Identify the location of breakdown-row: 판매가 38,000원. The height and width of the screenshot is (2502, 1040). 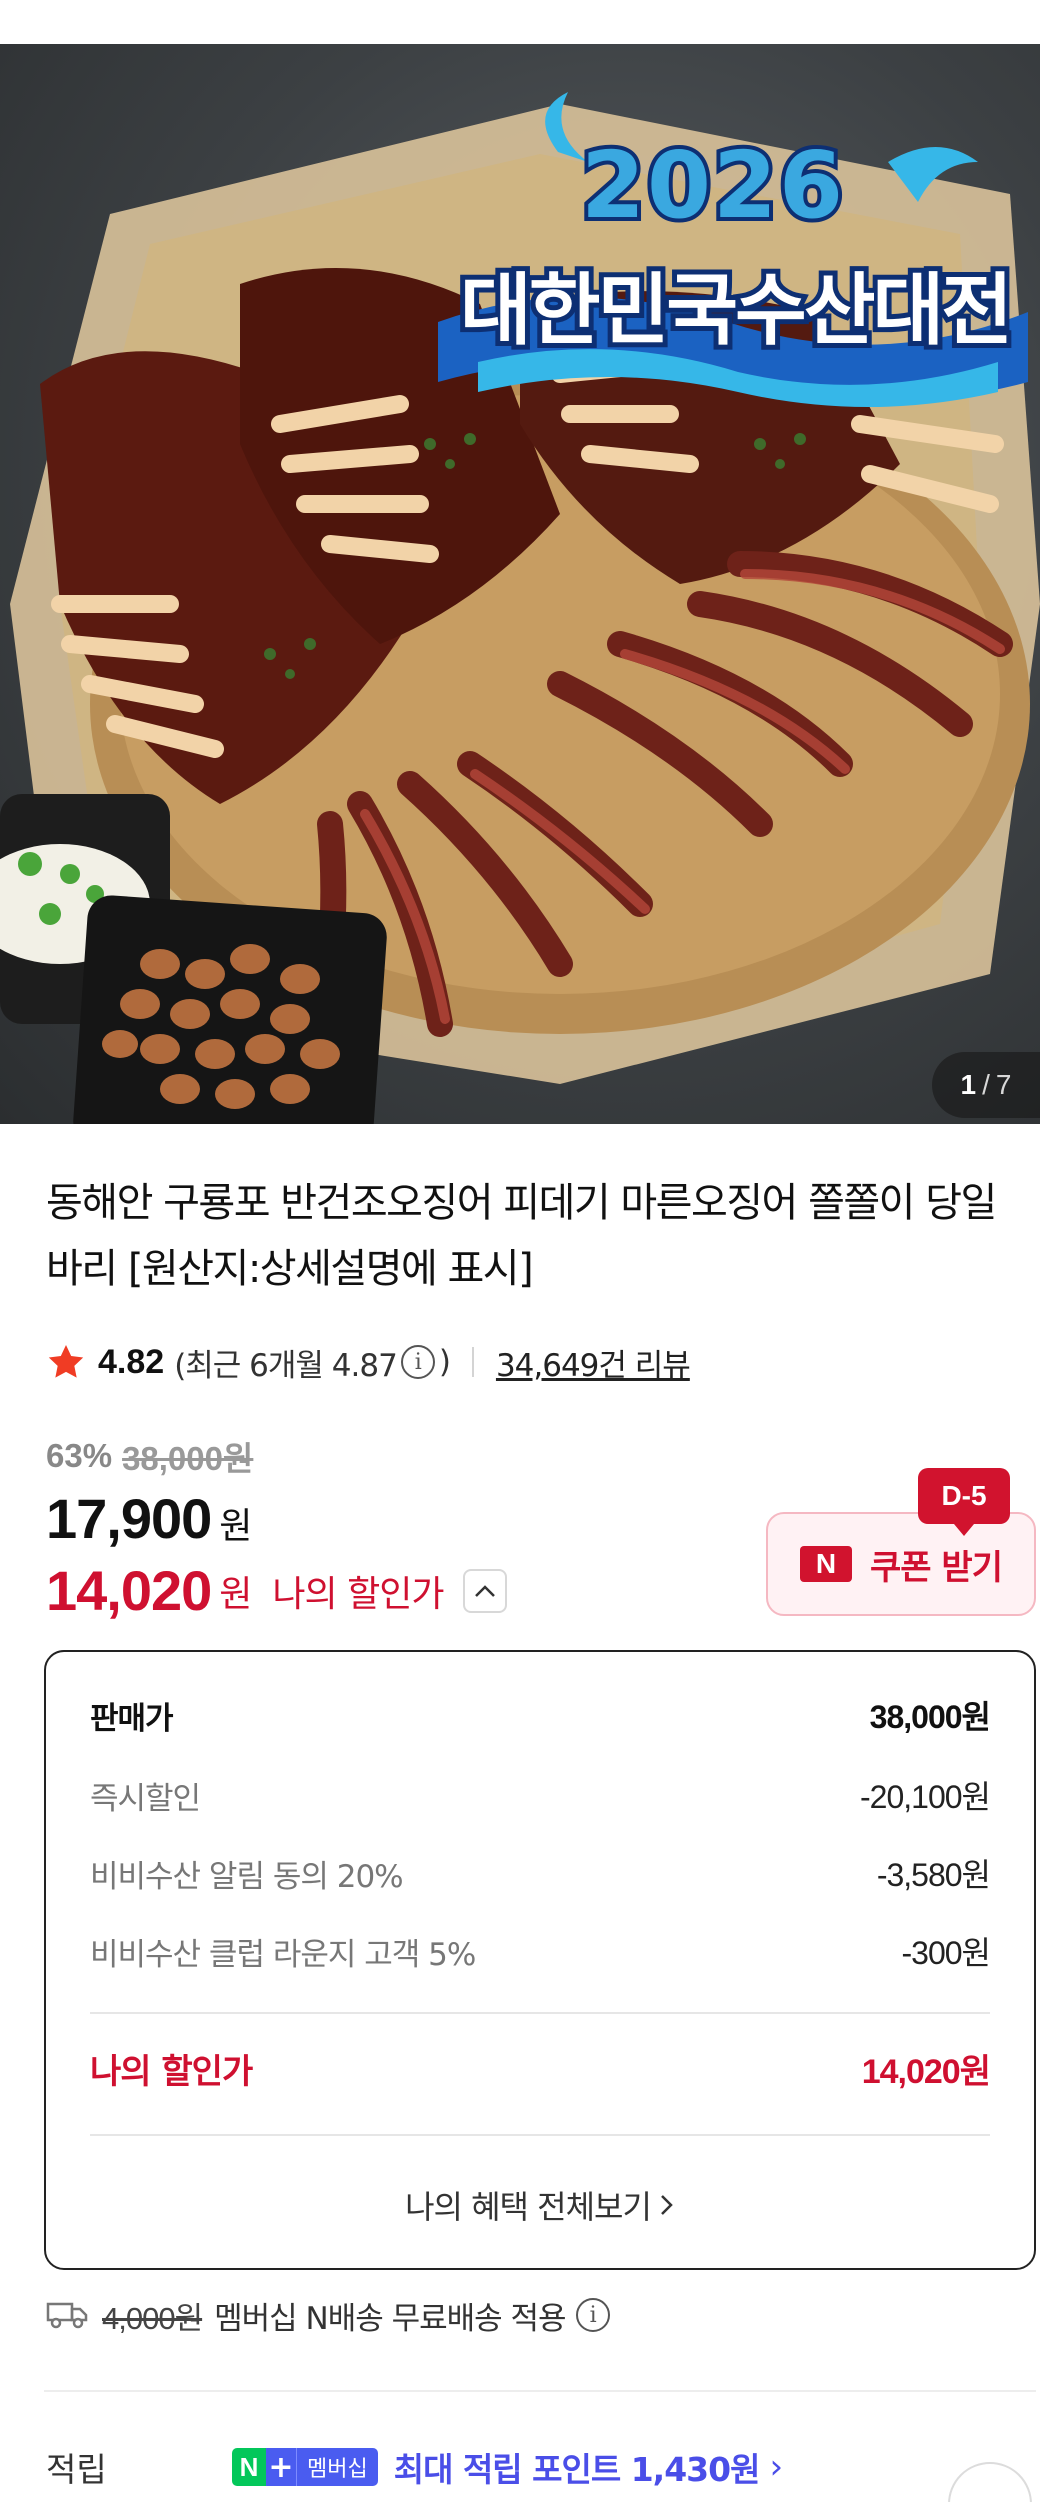
(540, 1715).